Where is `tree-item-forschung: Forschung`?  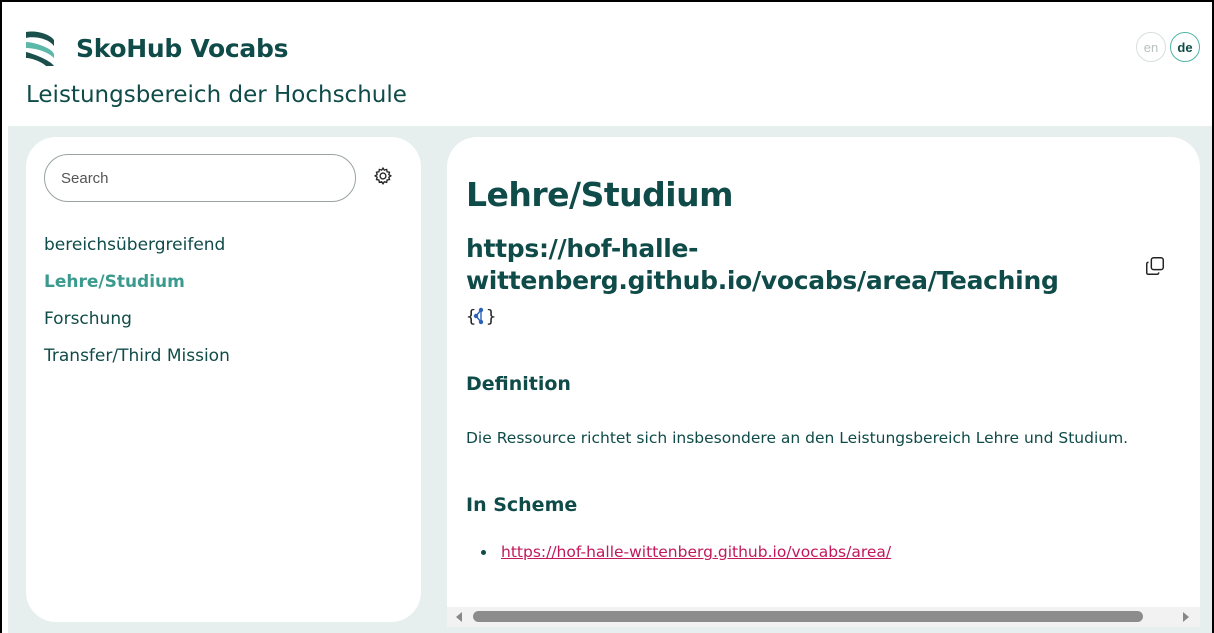 tree-item-forschung: Forschung is located at coordinates (137, 325).